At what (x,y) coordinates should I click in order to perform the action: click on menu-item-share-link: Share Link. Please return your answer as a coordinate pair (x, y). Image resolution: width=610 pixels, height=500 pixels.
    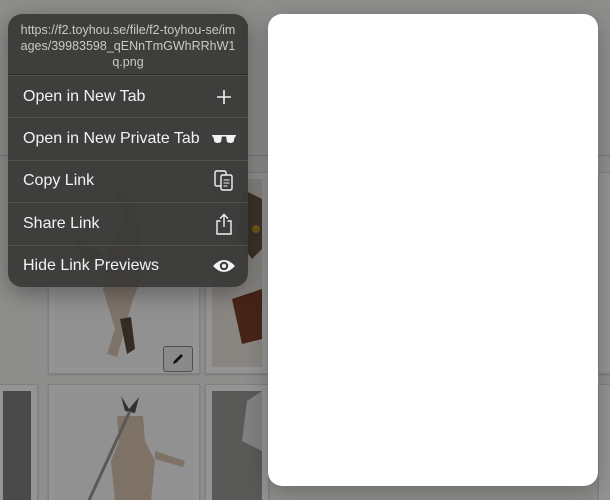
    Looking at the image, I should click on (128, 223).